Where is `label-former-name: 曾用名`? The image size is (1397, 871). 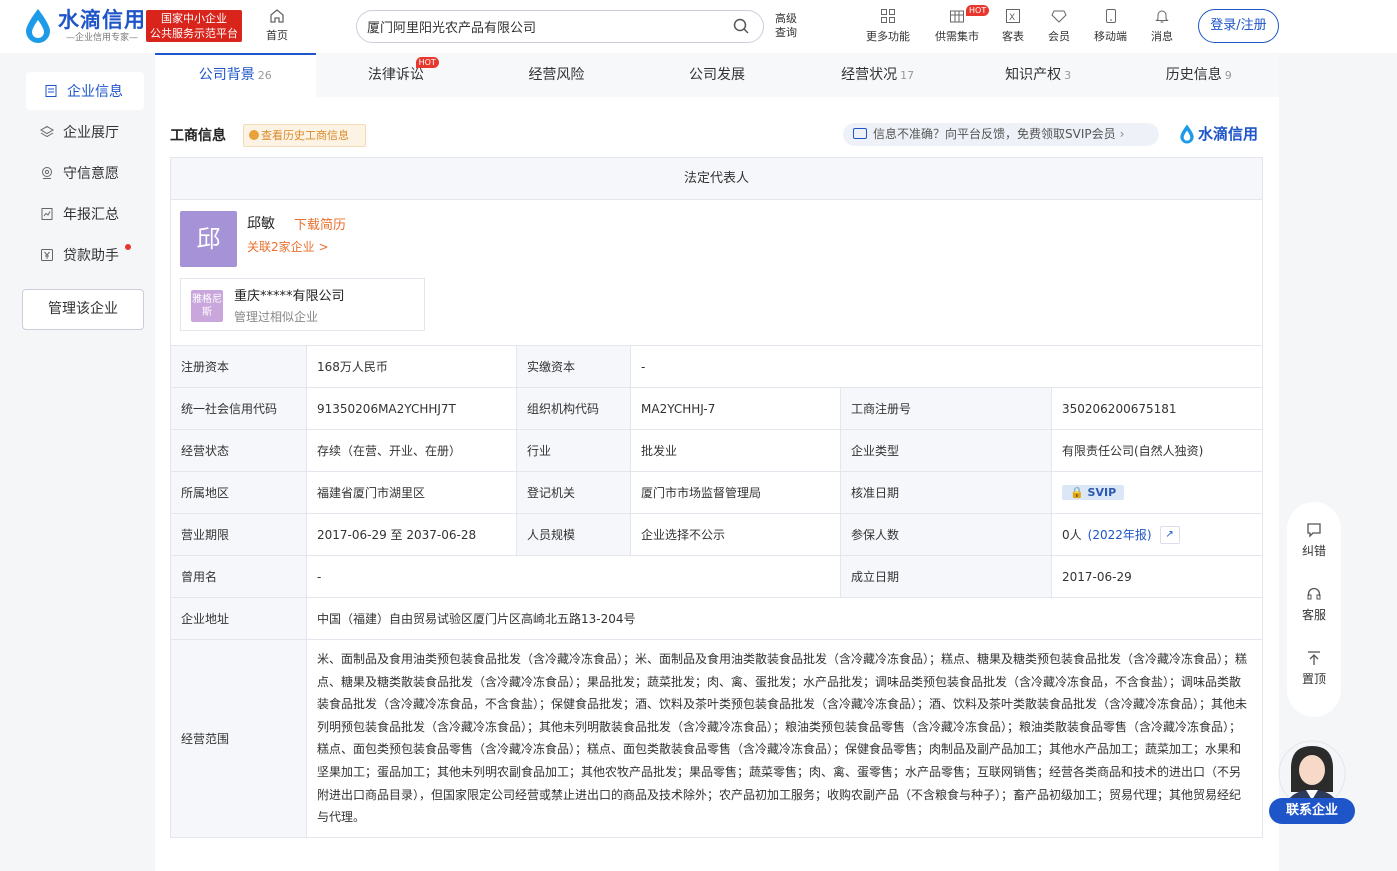
label-former-name: 曾用名 is located at coordinates (239, 576).